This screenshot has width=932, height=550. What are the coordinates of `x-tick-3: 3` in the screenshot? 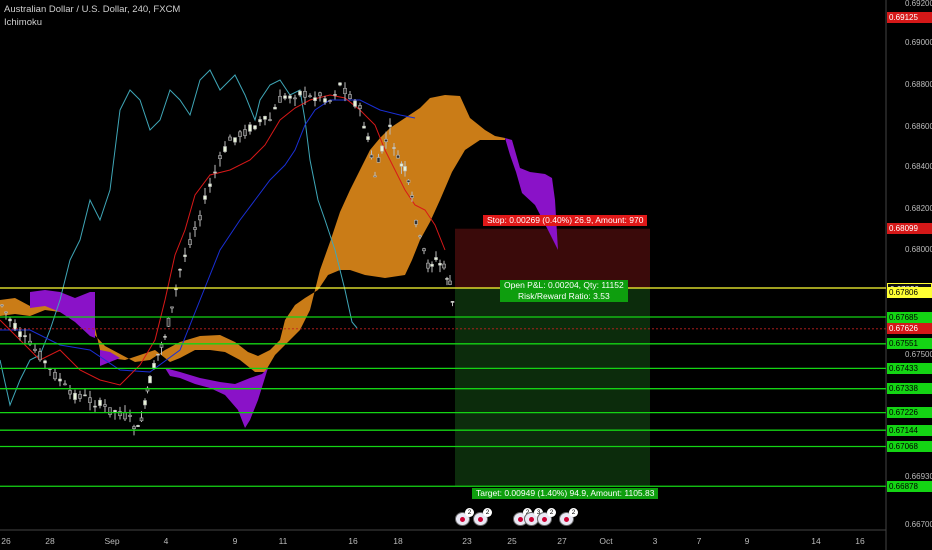 It's located at (655, 541).